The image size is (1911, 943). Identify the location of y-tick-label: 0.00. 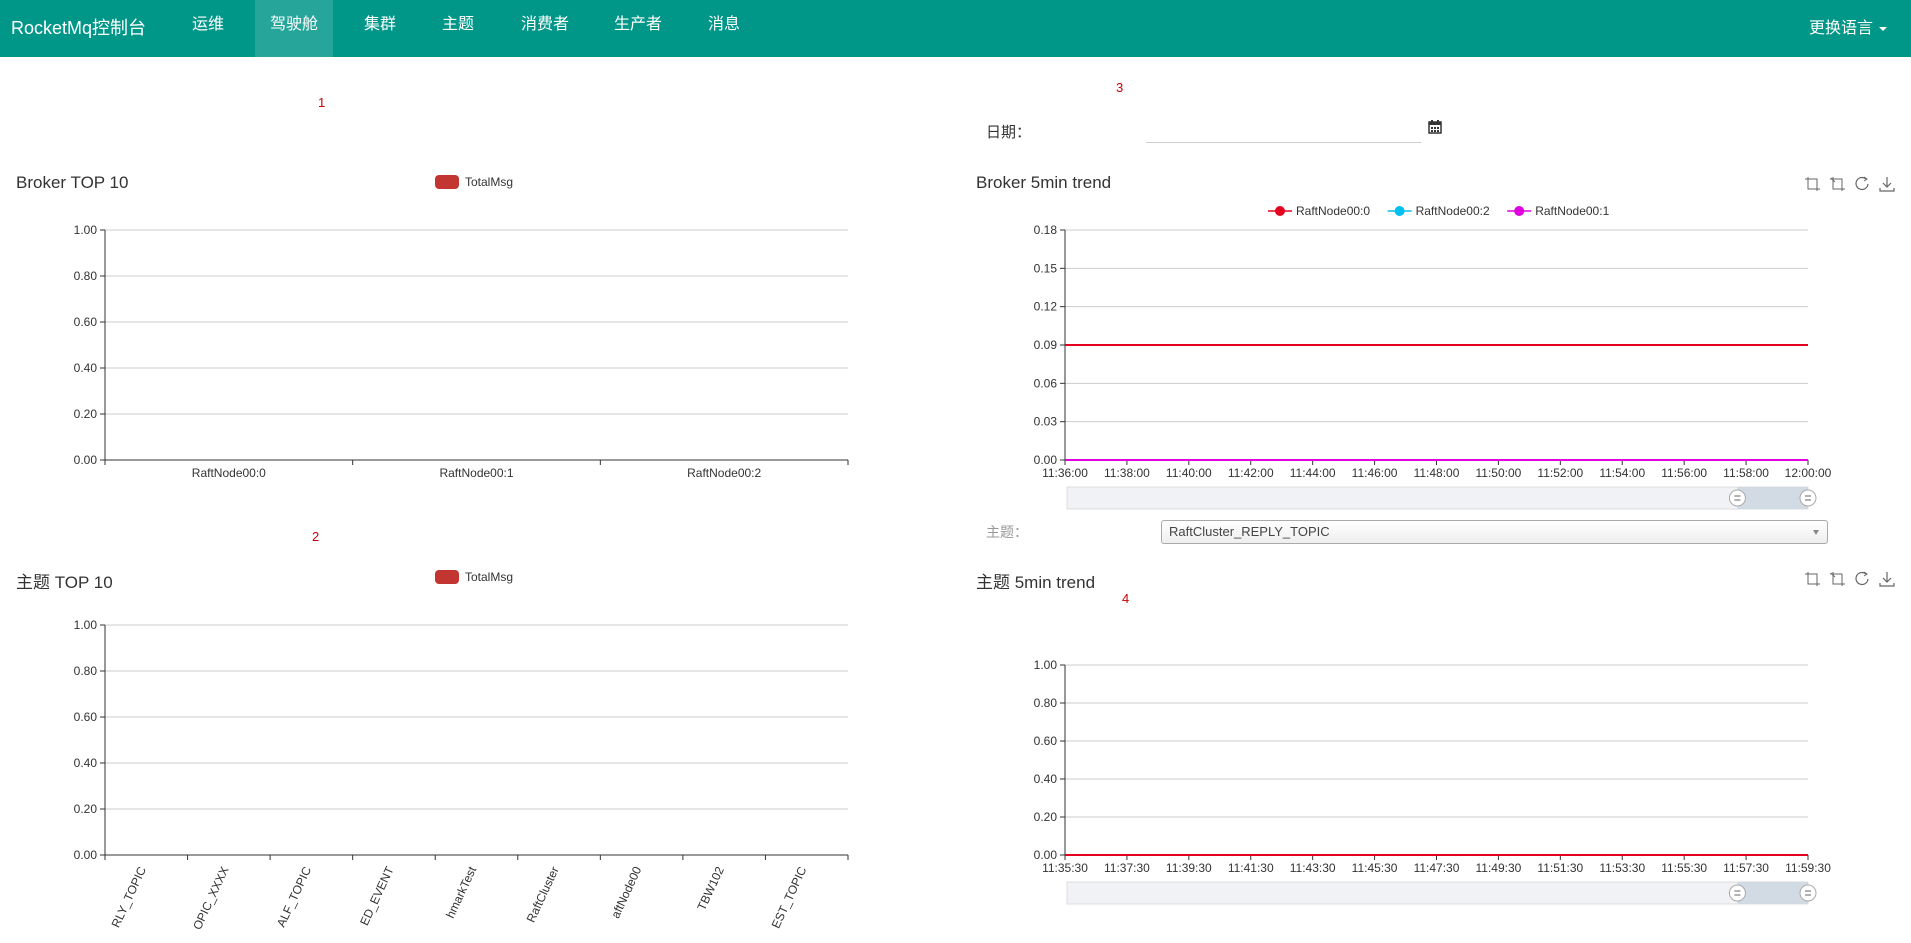
(1046, 855).